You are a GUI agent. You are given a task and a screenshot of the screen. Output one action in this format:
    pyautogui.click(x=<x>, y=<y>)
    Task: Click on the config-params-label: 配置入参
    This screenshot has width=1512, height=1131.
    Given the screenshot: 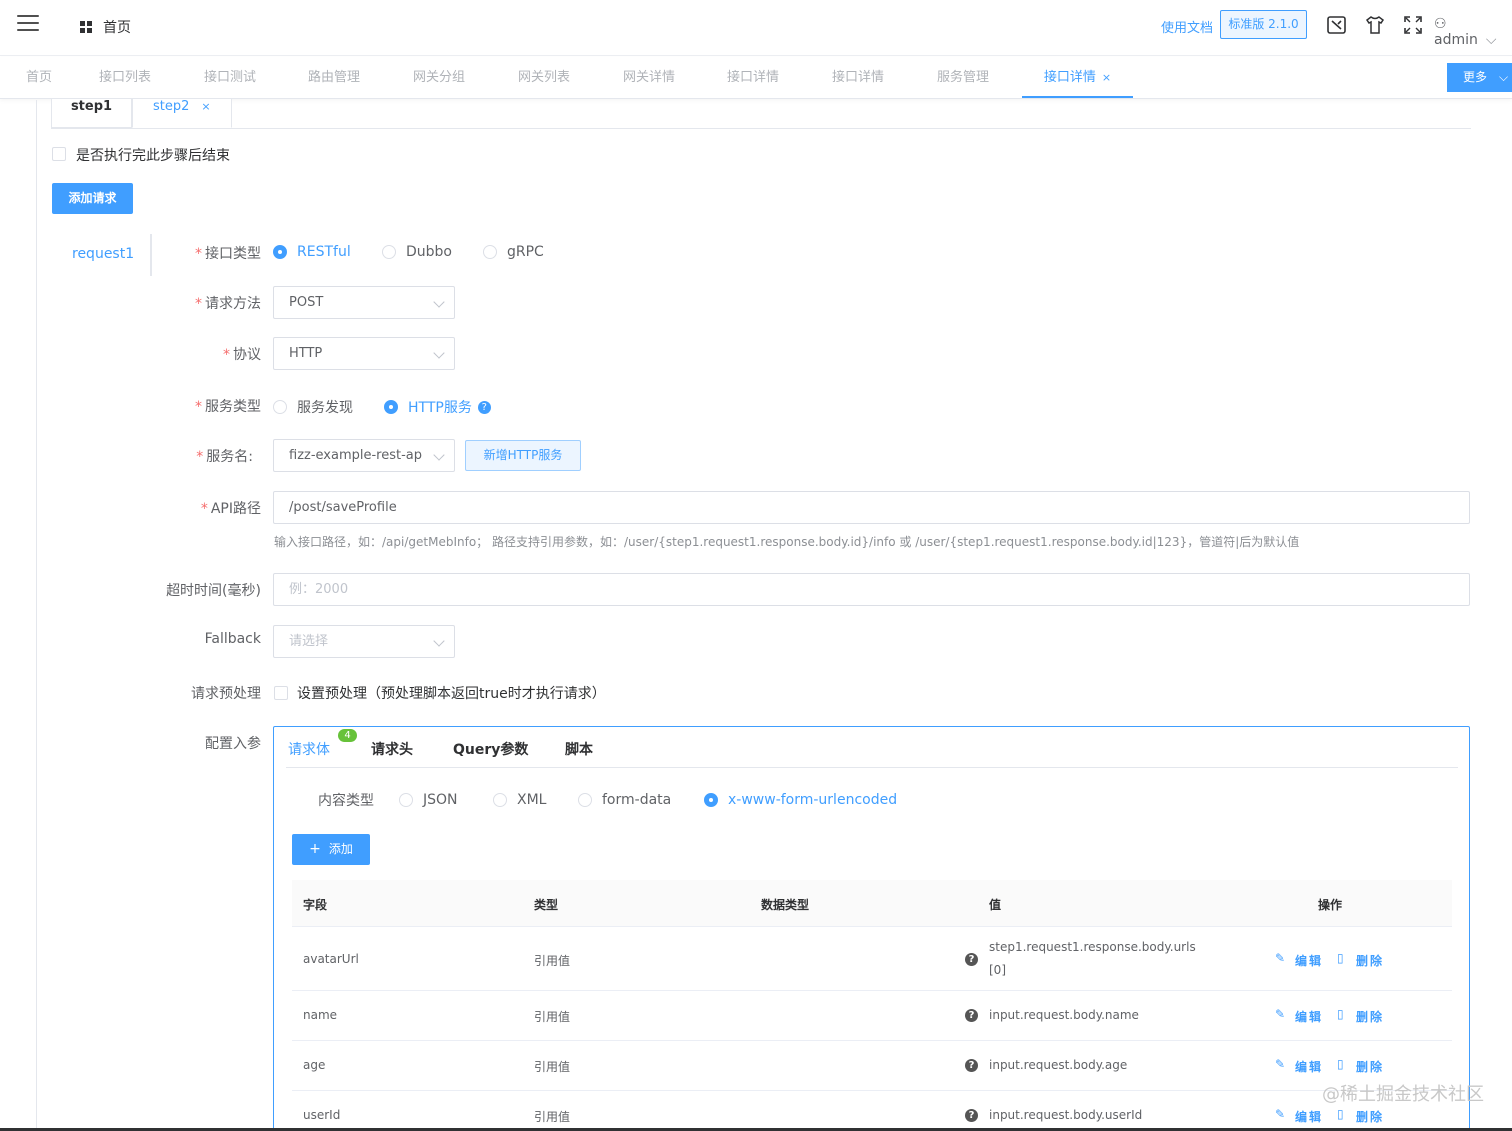 What is the action you would take?
    pyautogui.click(x=233, y=744)
    